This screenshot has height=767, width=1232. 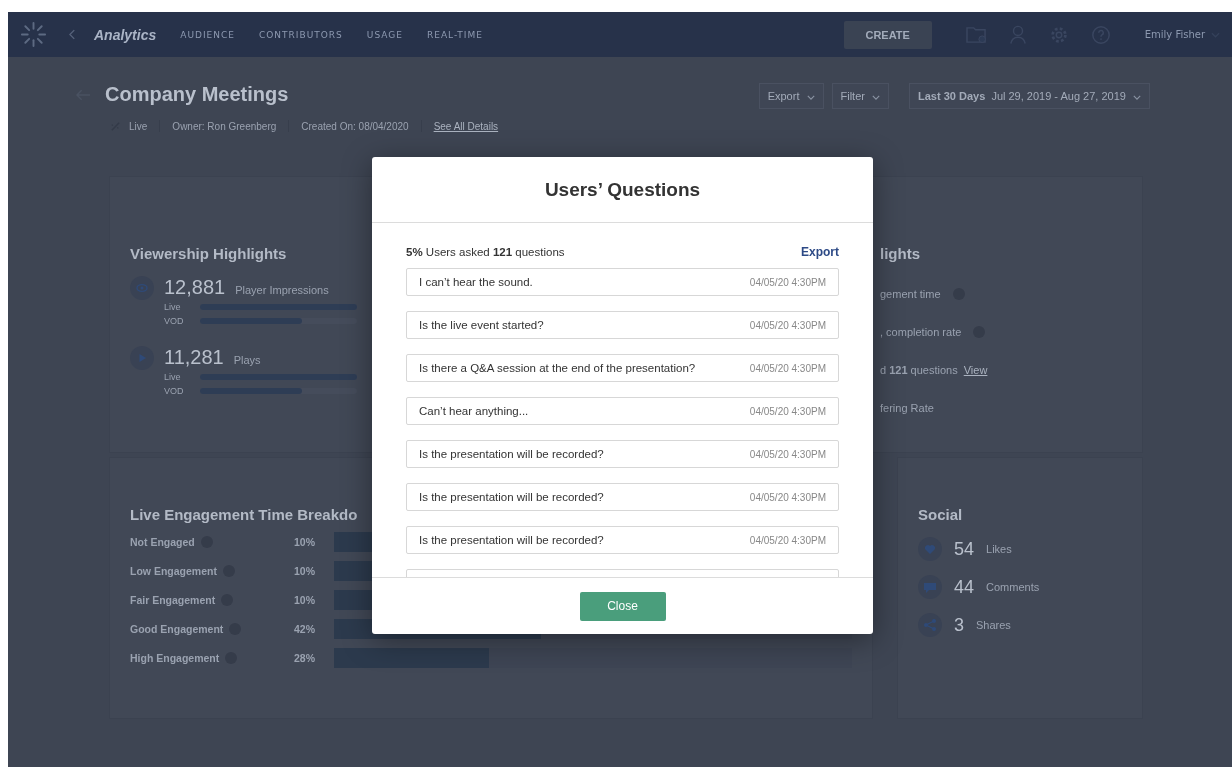 What do you see at coordinates (355, 126) in the screenshot?
I see `created-date-text: Created On: 08/04/2020` at bounding box center [355, 126].